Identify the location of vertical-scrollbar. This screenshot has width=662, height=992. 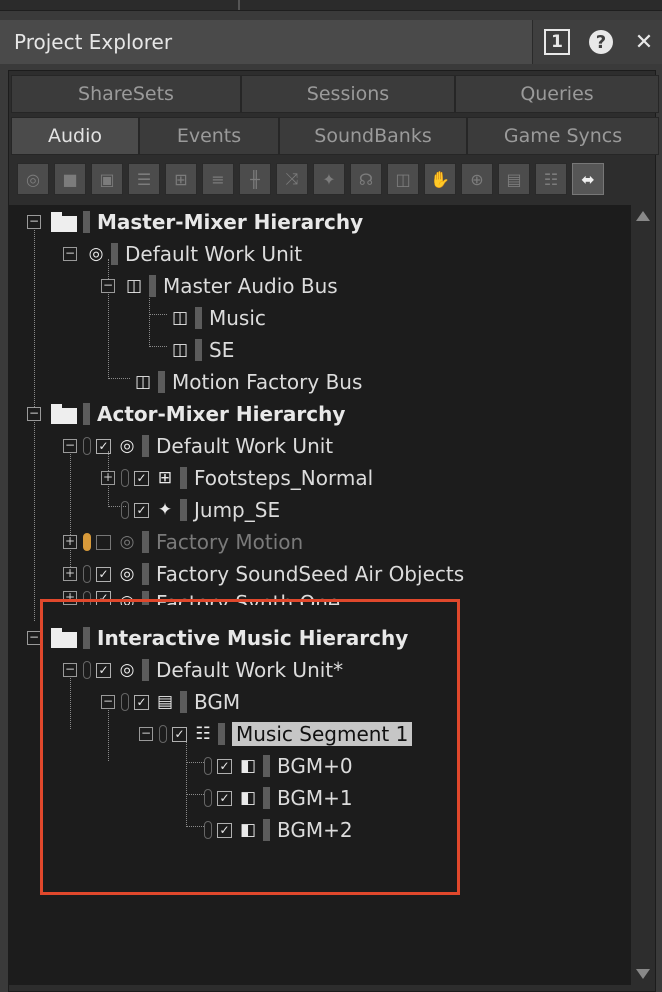
(643, 595).